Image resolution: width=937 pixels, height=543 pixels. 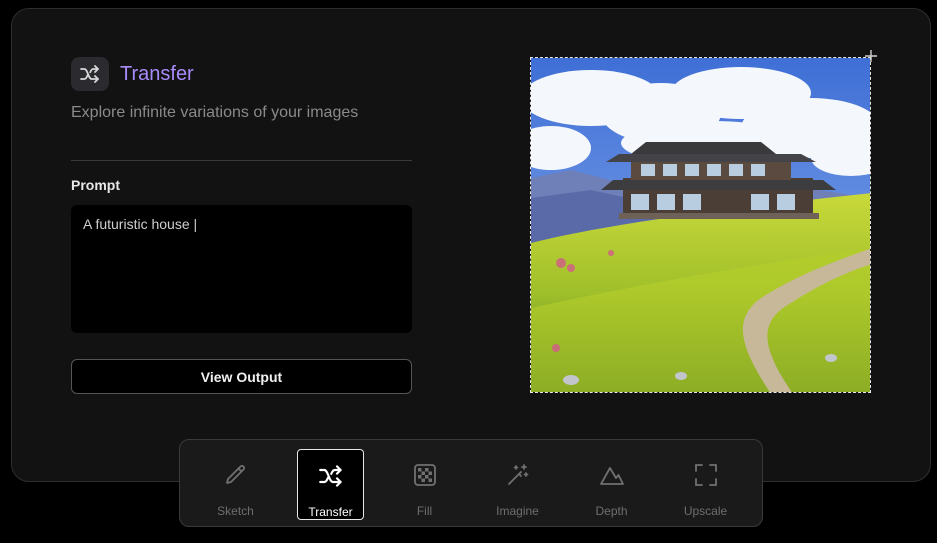 What do you see at coordinates (241, 160) in the screenshot?
I see `divider` at bounding box center [241, 160].